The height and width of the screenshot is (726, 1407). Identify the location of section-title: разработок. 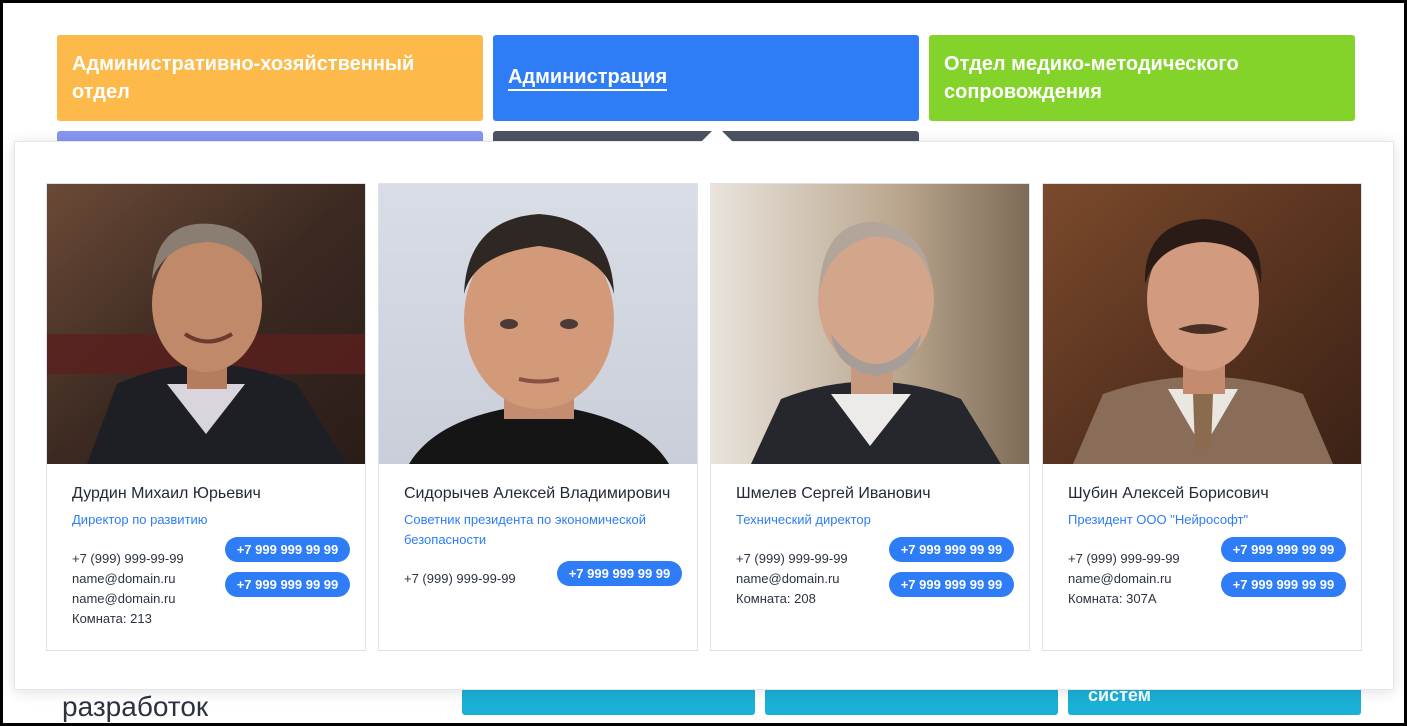
(135, 706).